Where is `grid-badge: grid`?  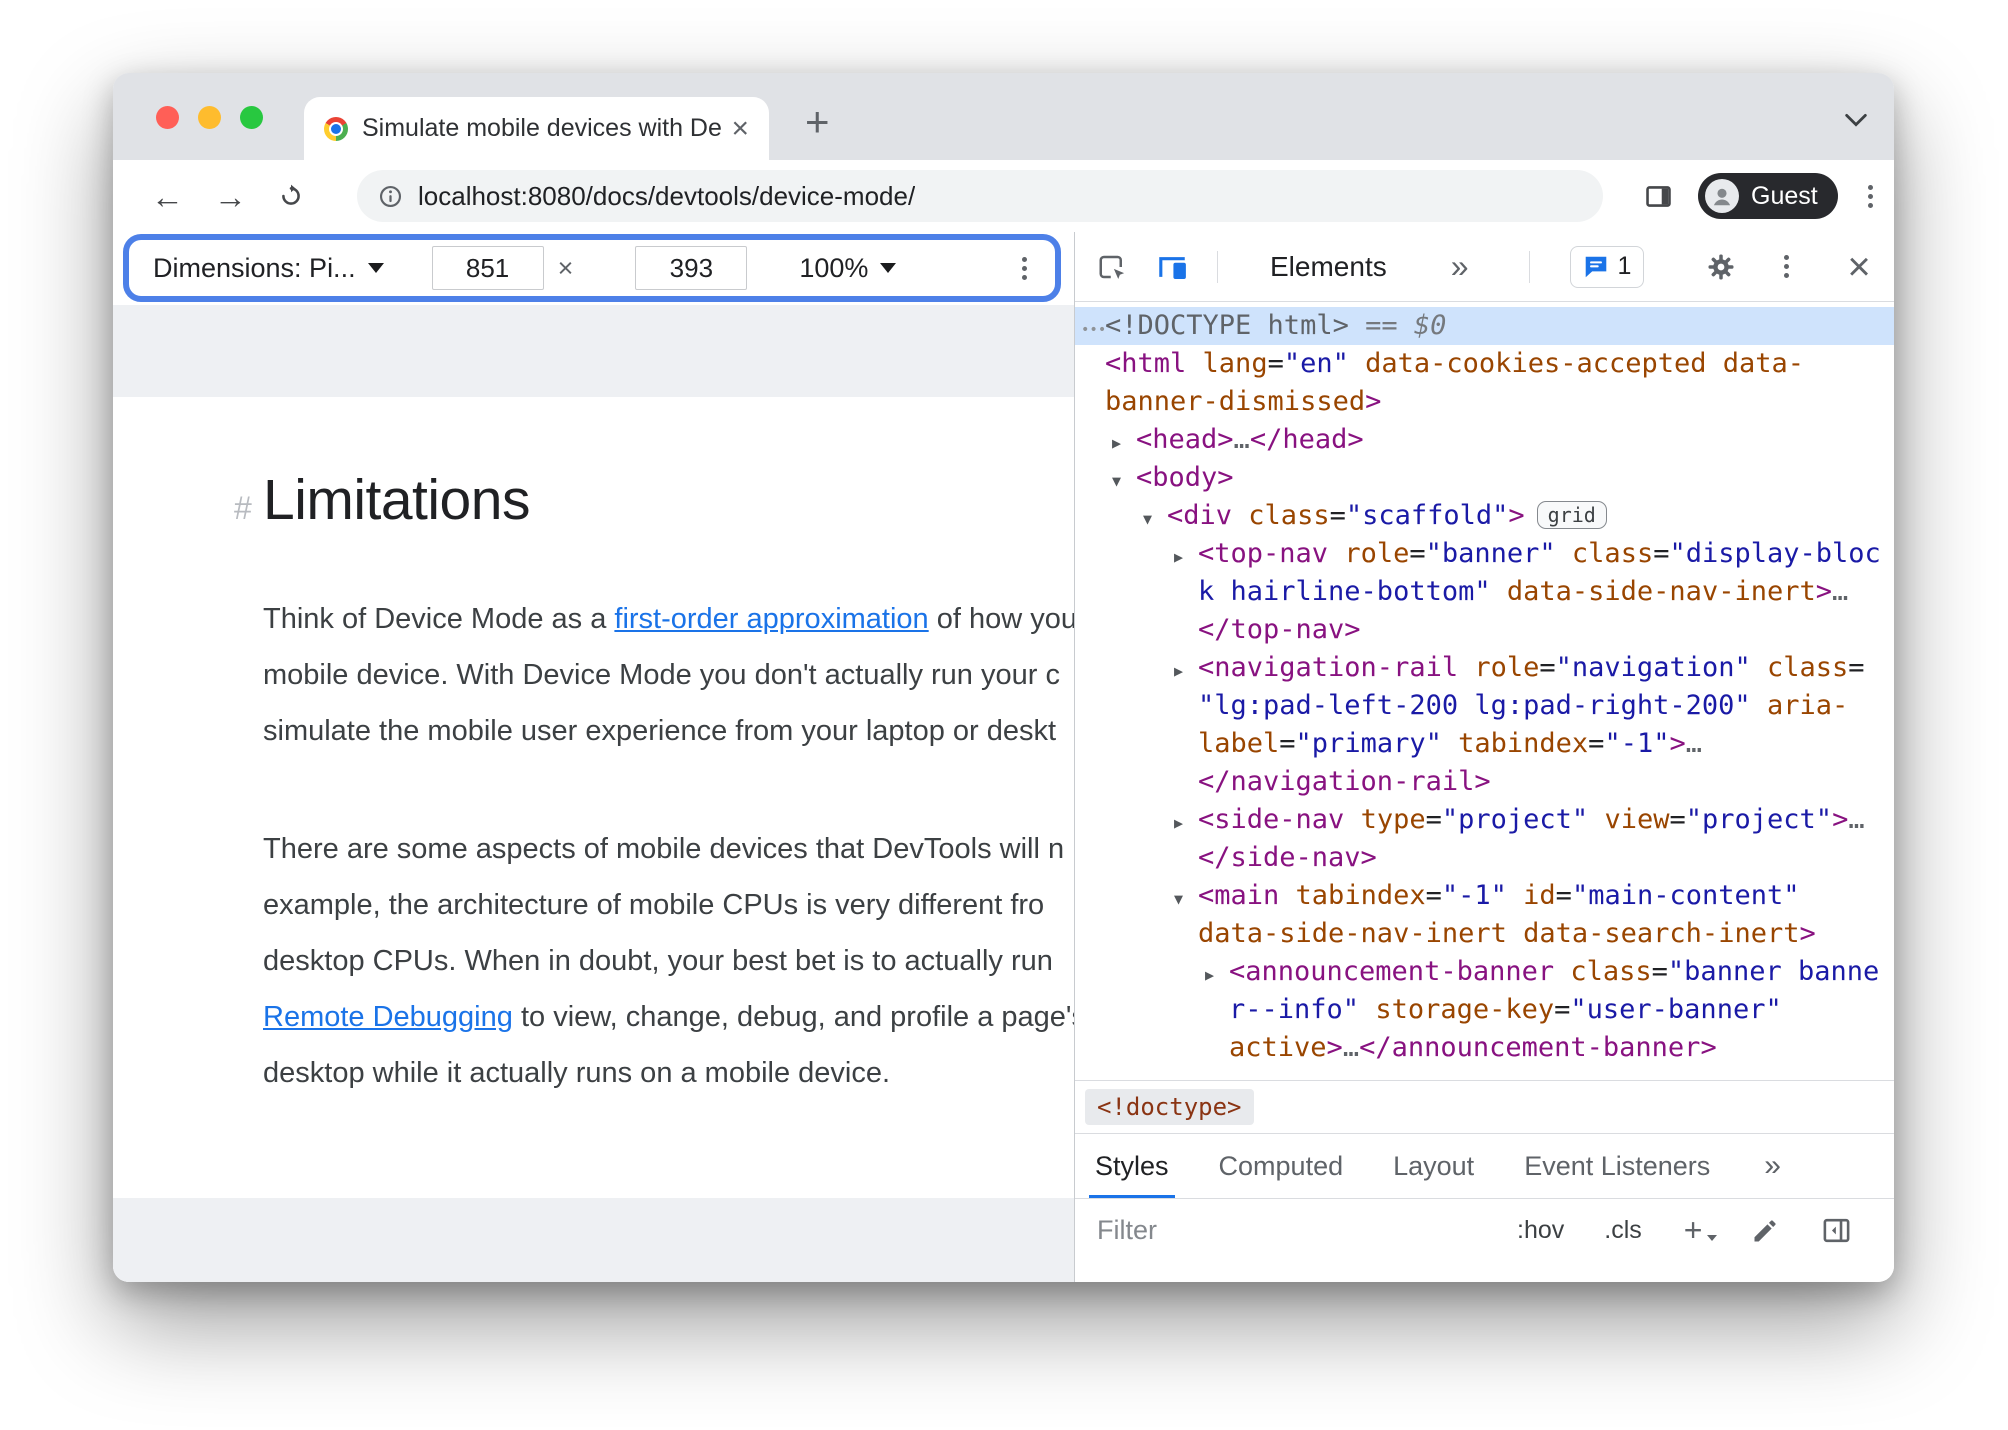
grid-badge: grid is located at coordinates (1571, 515).